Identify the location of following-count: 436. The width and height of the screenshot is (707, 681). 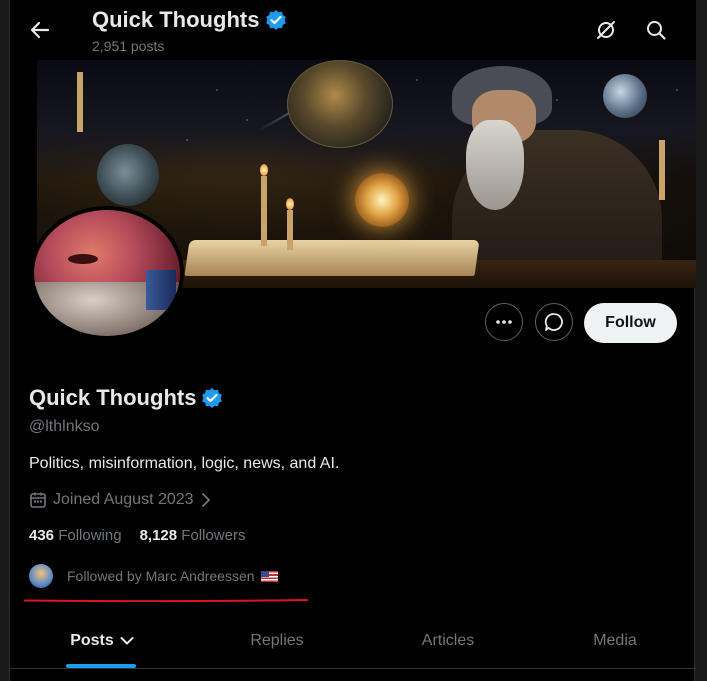
(42, 535).